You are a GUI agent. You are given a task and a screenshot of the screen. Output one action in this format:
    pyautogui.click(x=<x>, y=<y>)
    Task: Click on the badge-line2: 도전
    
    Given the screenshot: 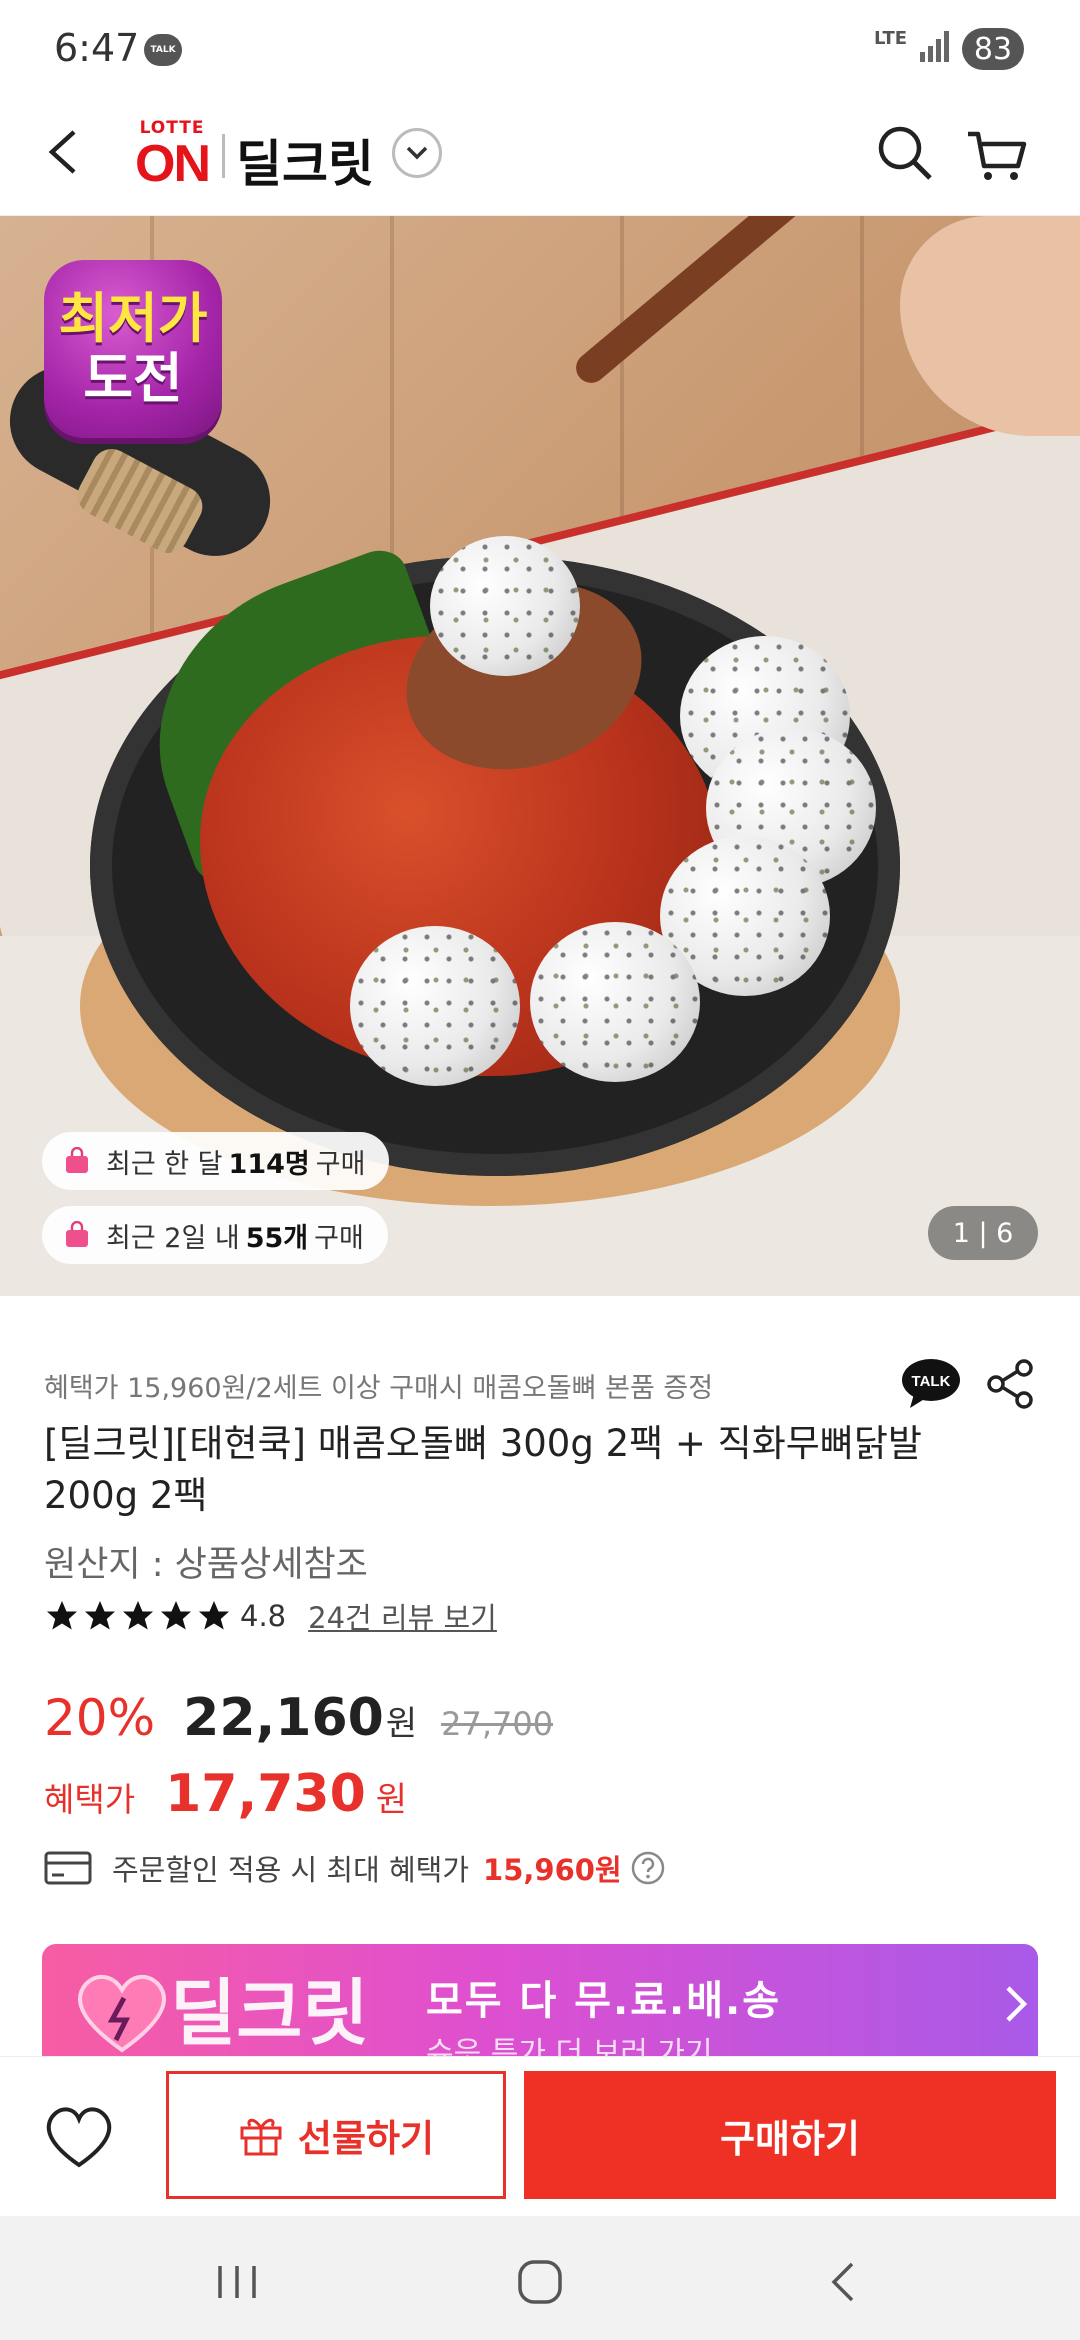 What is the action you would take?
    pyautogui.click(x=133, y=378)
    